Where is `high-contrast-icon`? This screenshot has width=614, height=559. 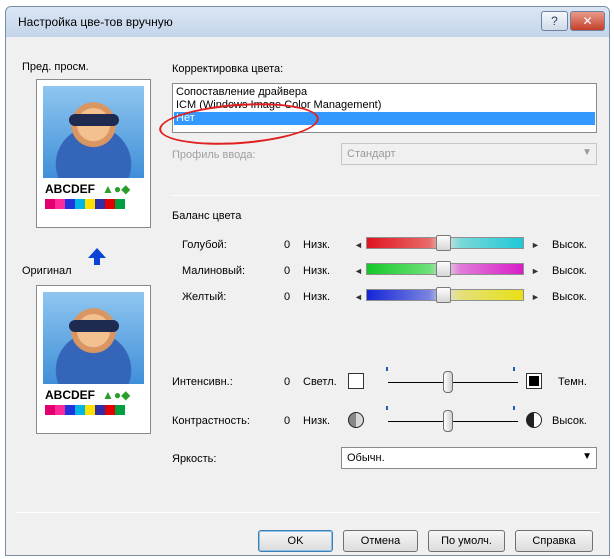 high-contrast-icon is located at coordinates (534, 420).